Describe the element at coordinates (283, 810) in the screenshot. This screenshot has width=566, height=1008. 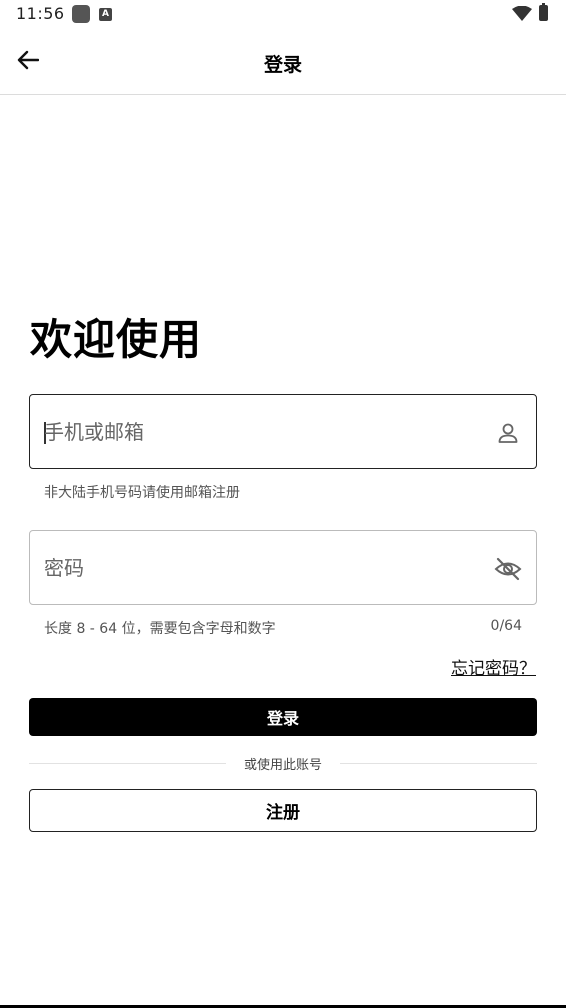
I see `register-button: 注册` at that location.